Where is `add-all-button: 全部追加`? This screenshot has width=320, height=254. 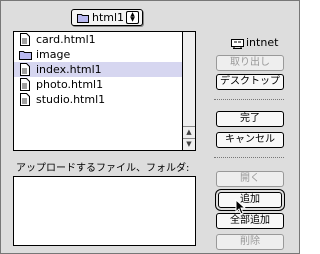 add-all-button: 全部追加 is located at coordinates (250, 221).